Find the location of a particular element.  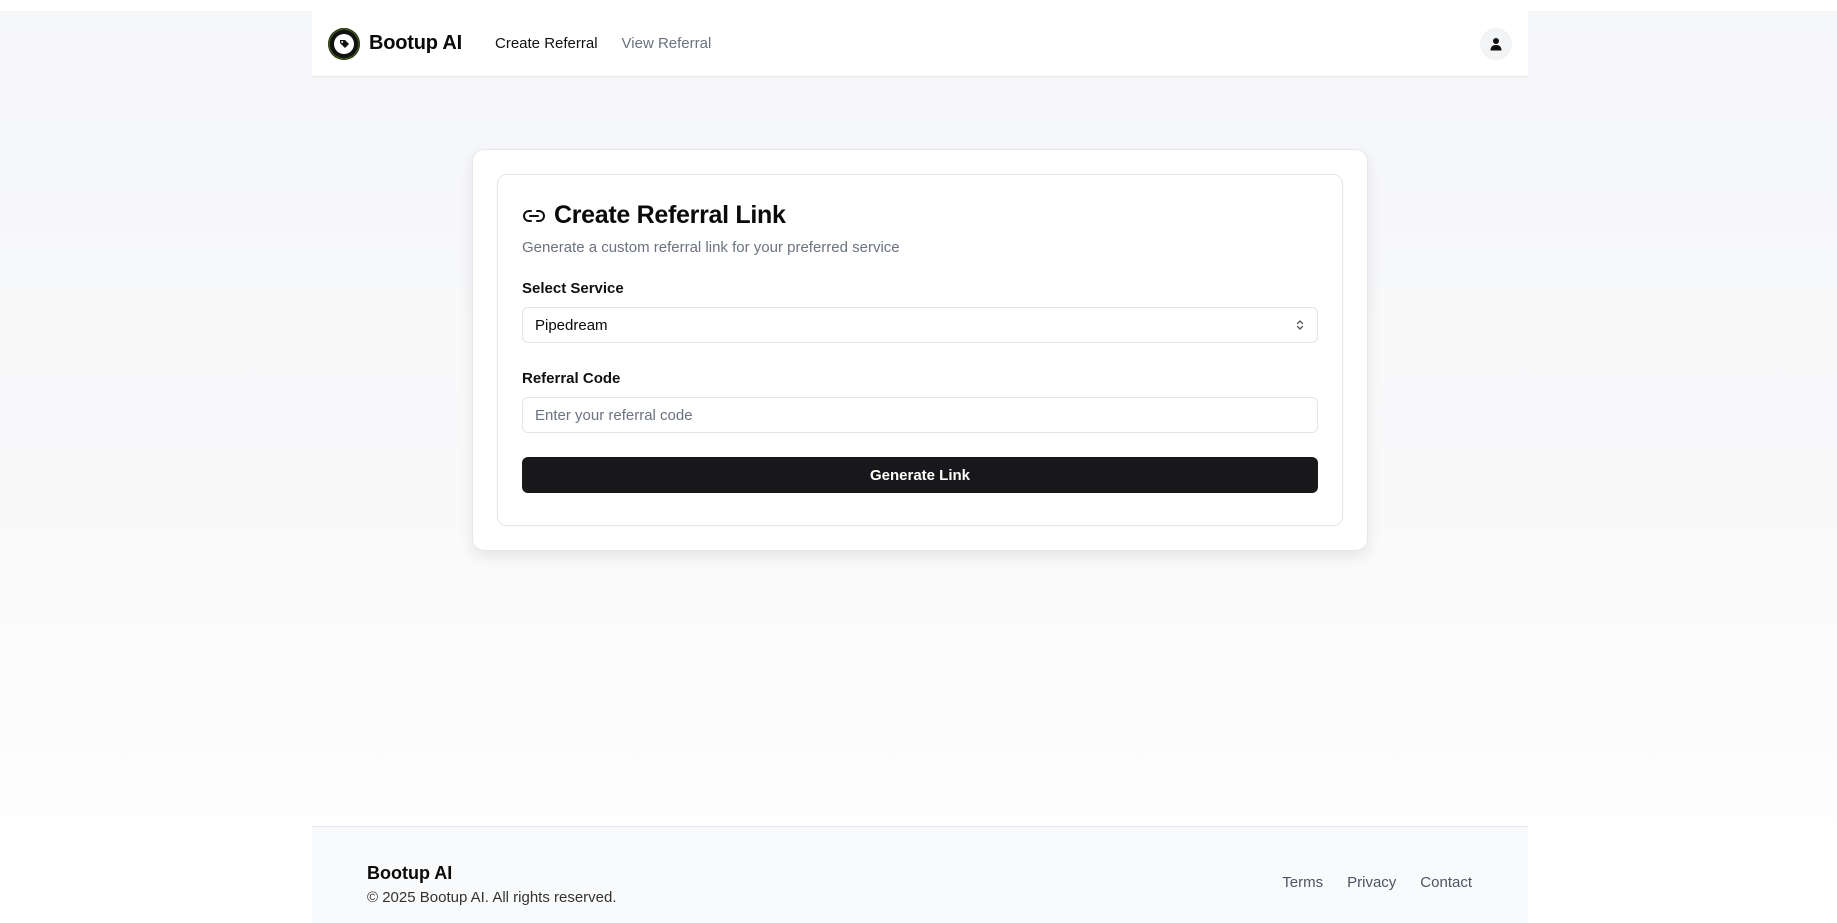

brand: Bootup AI is located at coordinates (395, 43).